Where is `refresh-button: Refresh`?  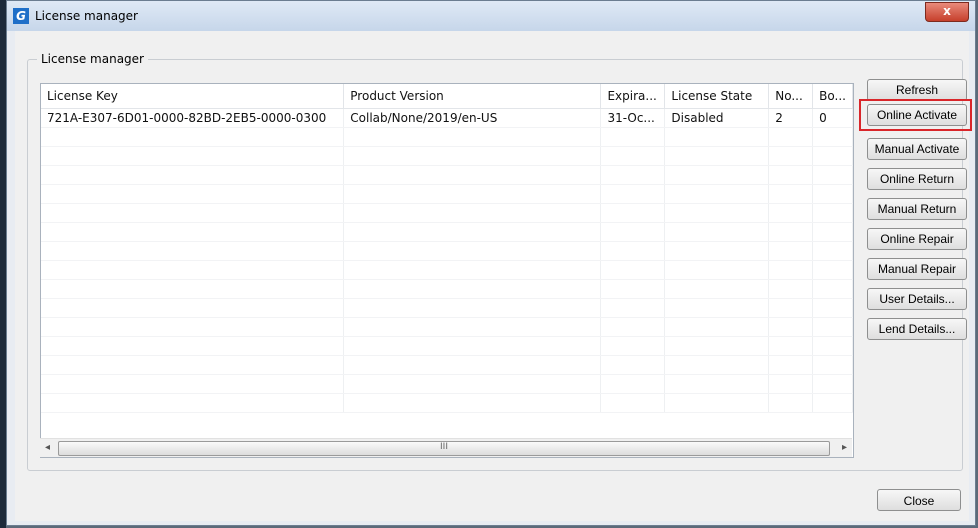 refresh-button: Refresh is located at coordinates (917, 90).